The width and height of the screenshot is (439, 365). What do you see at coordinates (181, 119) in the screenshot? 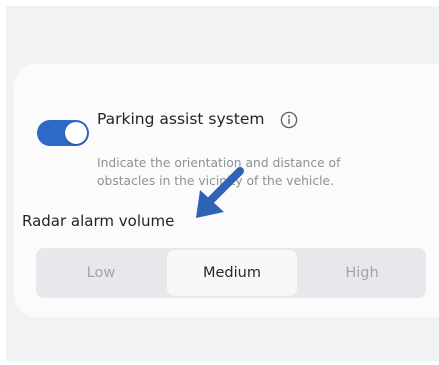
I see `parking-assist-title: Parking assist system` at bounding box center [181, 119].